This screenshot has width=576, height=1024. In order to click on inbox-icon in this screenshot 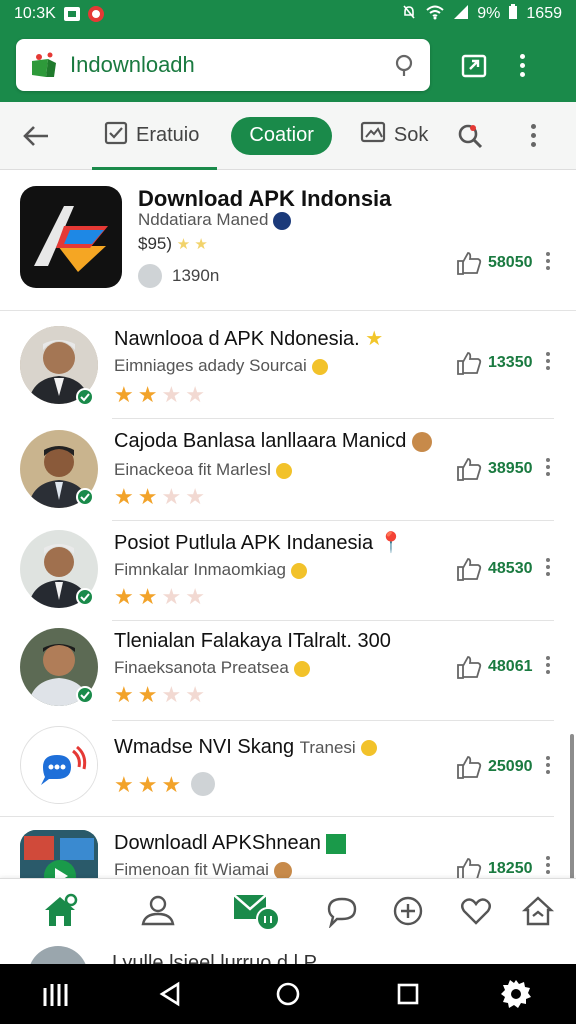, I will do `click(258, 911)`.